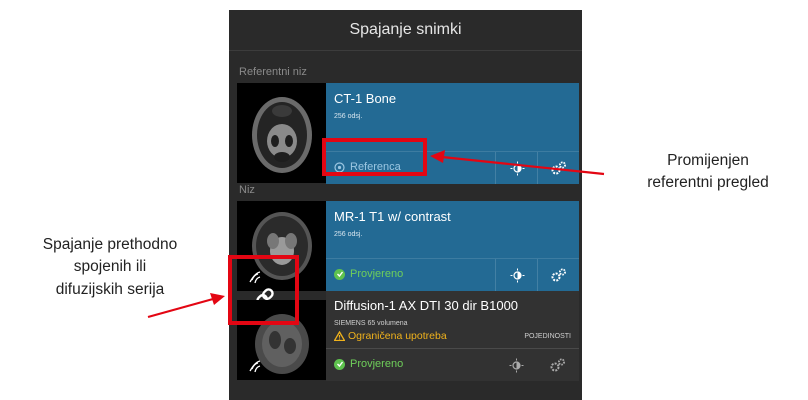 Image resolution: width=808 pixels, height=400 pixels. Describe the element at coordinates (110, 244) in the screenshot. I see `link-callout-line: Spajanje prethodno` at that location.